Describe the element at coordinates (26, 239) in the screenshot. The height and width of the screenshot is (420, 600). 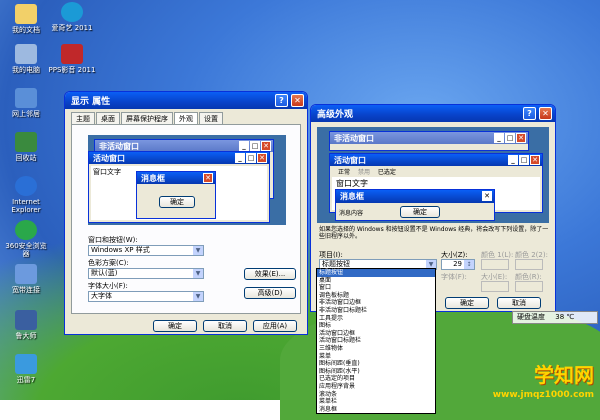
I see `desktop-icon-360: 360安全浏览器` at that location.